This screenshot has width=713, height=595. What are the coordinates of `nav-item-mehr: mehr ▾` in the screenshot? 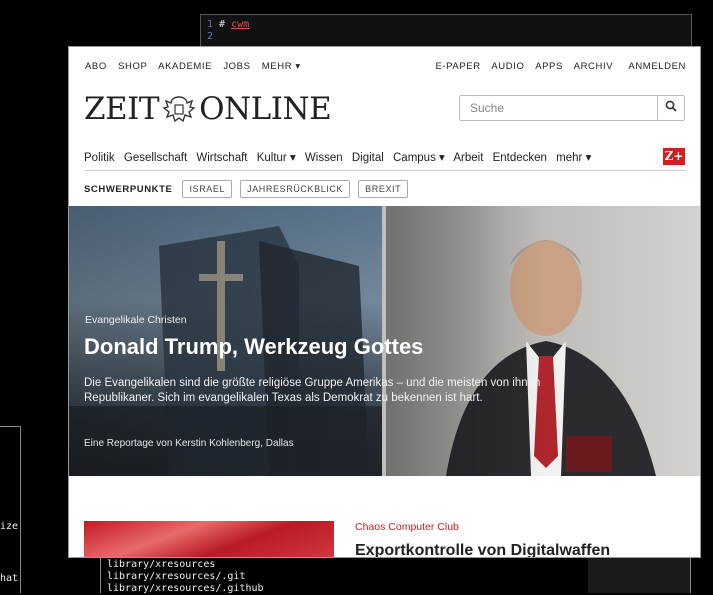 It's located at (573, 158).